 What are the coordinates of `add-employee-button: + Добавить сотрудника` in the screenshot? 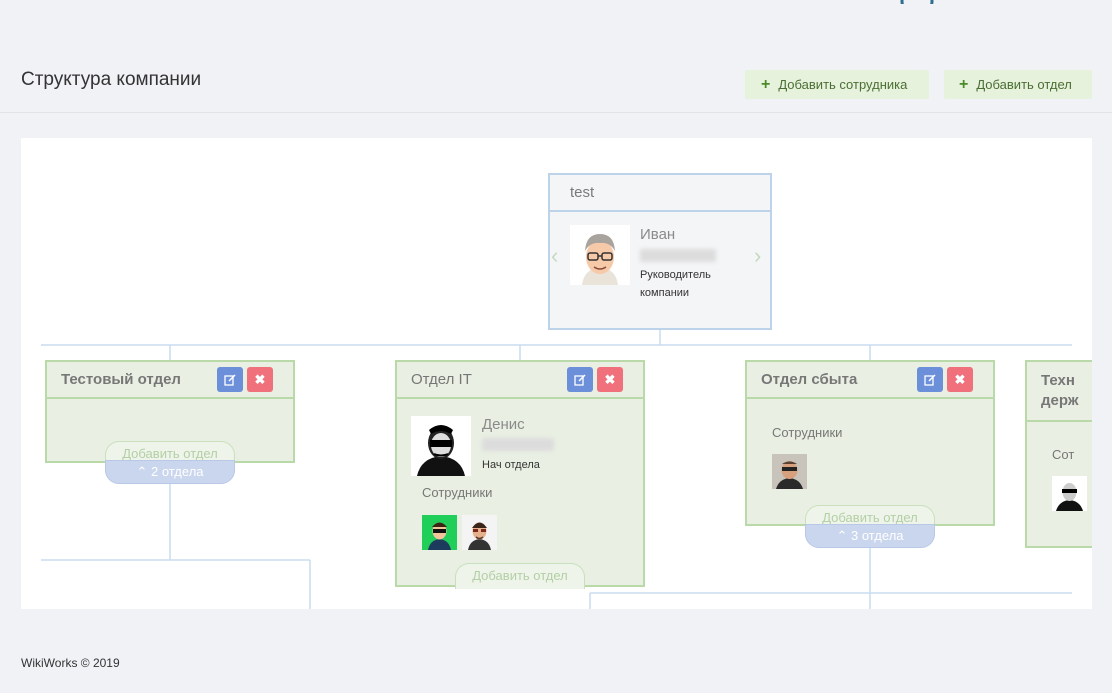 It's located at (837, 84).